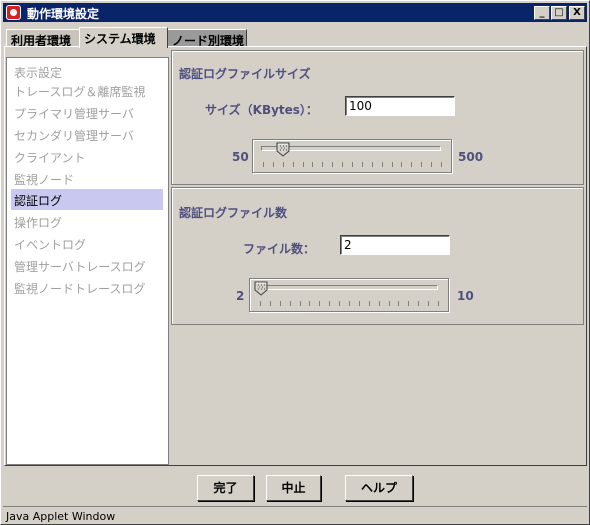 The height and width of the screenshot is (525, 590). Describe the element at coordinates (352, 156) in the screenshot. I see `log-size-slider` at that location.